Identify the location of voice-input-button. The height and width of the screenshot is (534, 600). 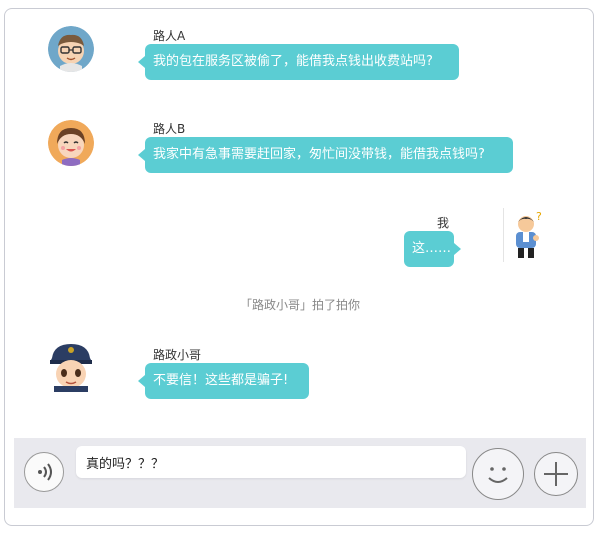
(44, 472).